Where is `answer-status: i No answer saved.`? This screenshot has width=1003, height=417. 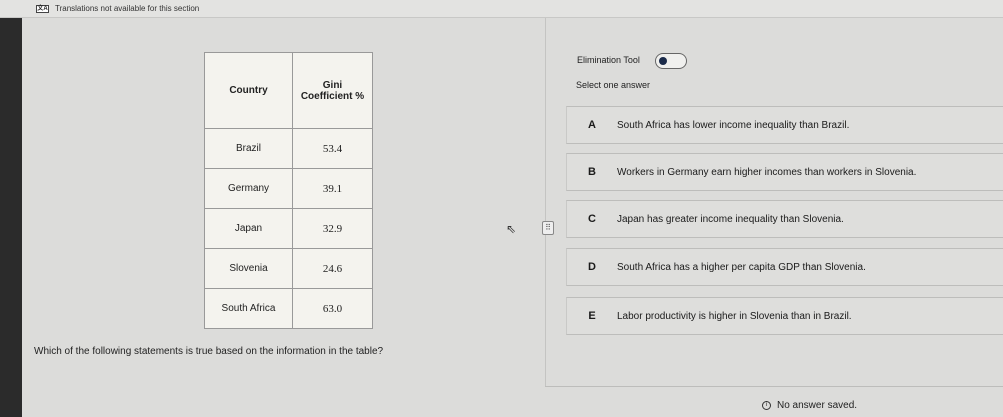
answer-status: i No answer saved. is located at coordinates (809, 405).